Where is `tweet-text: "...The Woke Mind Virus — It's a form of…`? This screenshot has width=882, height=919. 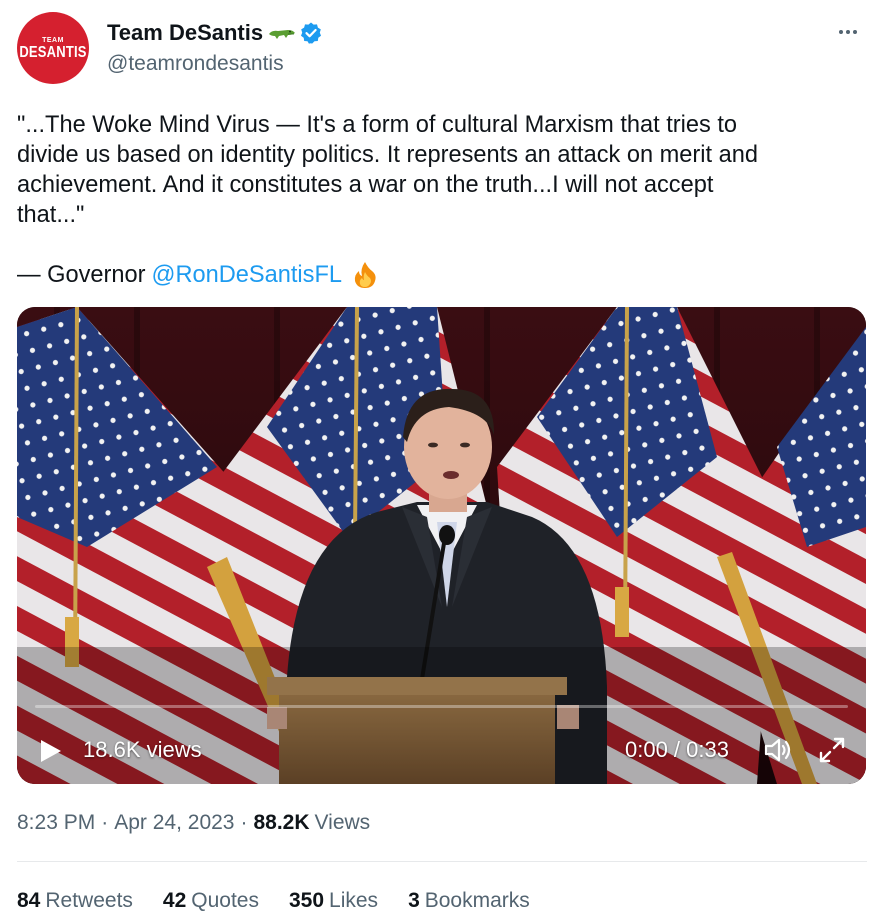 tweet-text: "...The Woke Mind Virus — It's a form of… is located at coordinates (387, 170).